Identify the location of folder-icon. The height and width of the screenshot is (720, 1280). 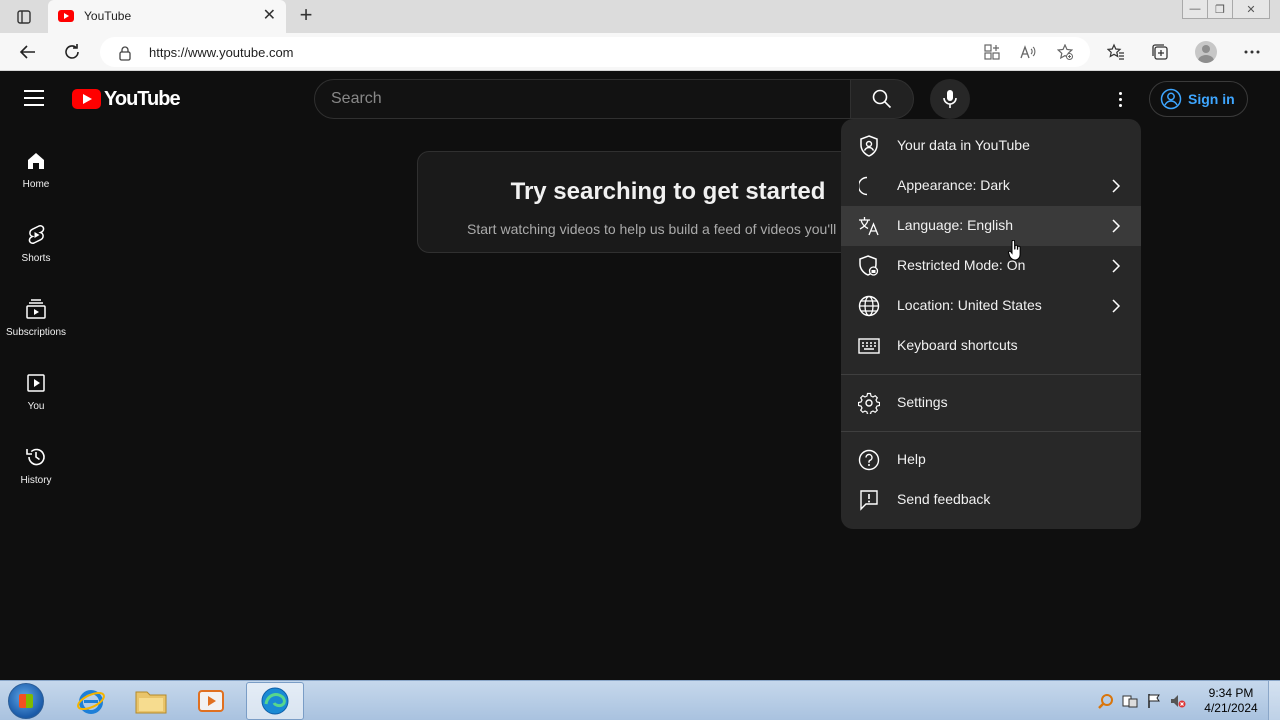
(151, 702).